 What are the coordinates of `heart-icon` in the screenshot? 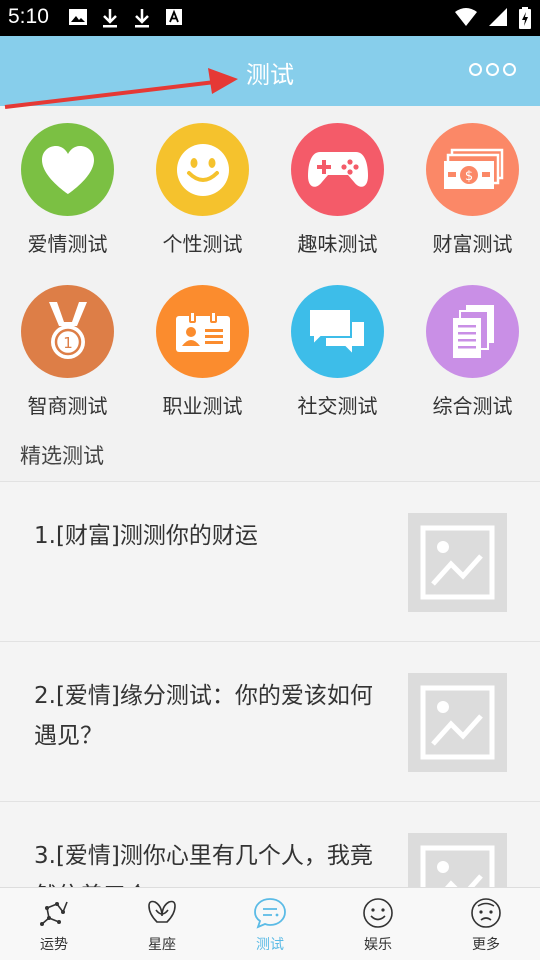 It's located at (67, 169).